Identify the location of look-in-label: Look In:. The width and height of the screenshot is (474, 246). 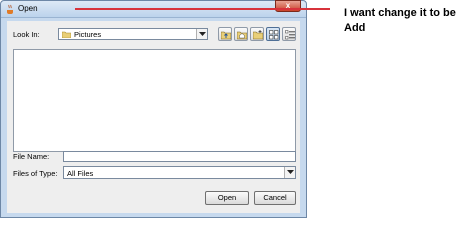
(26, 34).